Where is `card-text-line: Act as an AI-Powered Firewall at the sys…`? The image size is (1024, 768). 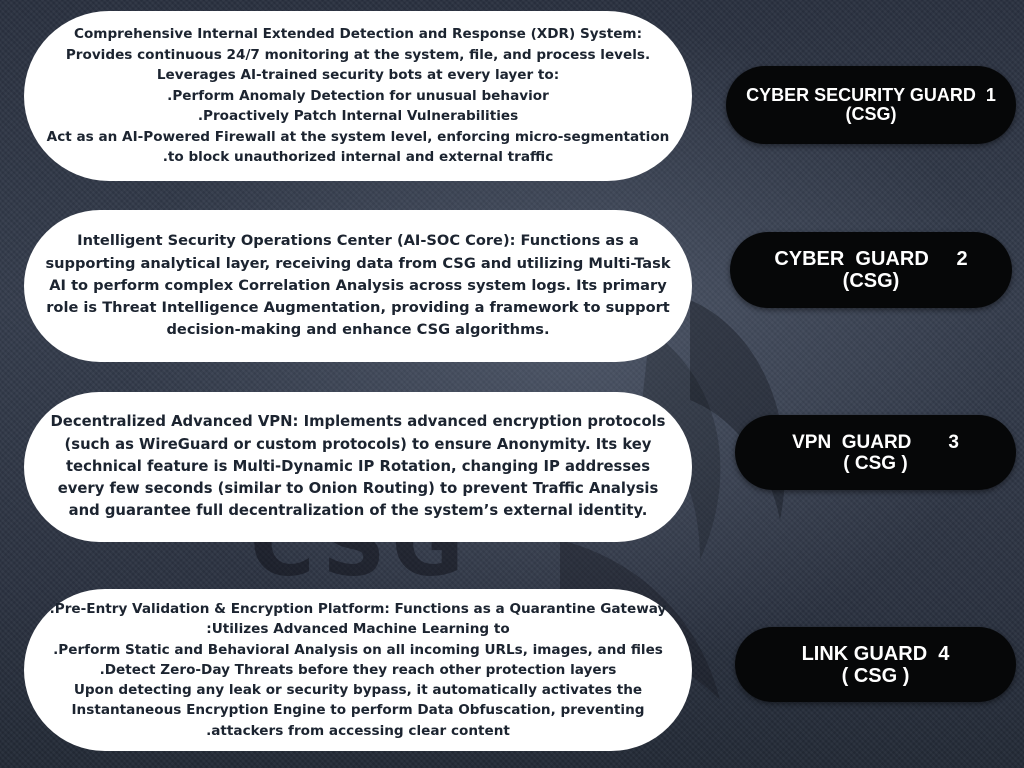
card-text-line: Act as an AI-Powered Firewall at the sys… is located at coordinates (358, 136).